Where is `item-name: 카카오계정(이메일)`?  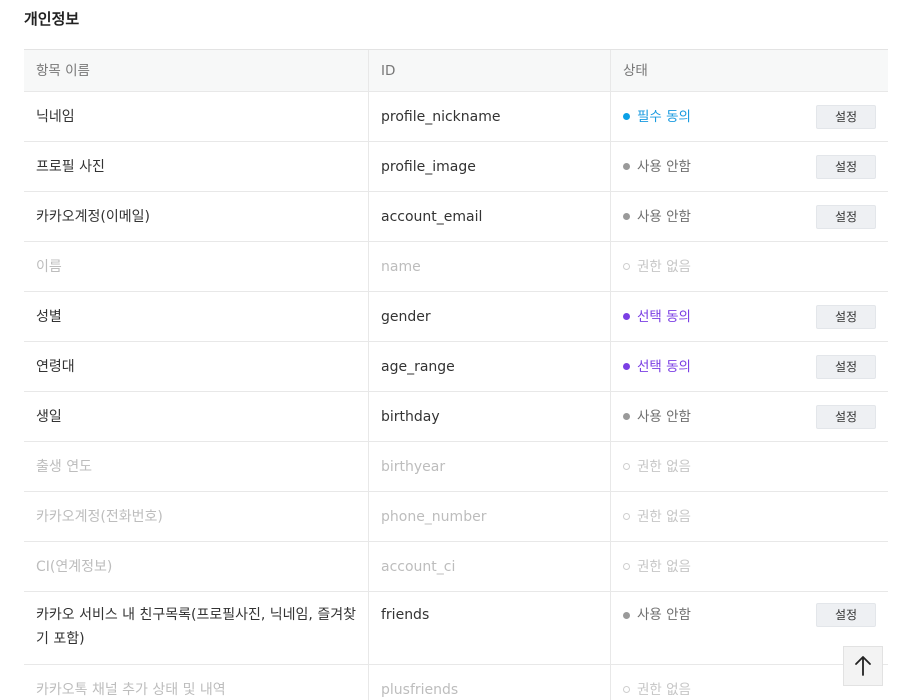 item-name: 카카오계정(이메일) is located at coordinates (196, 216).